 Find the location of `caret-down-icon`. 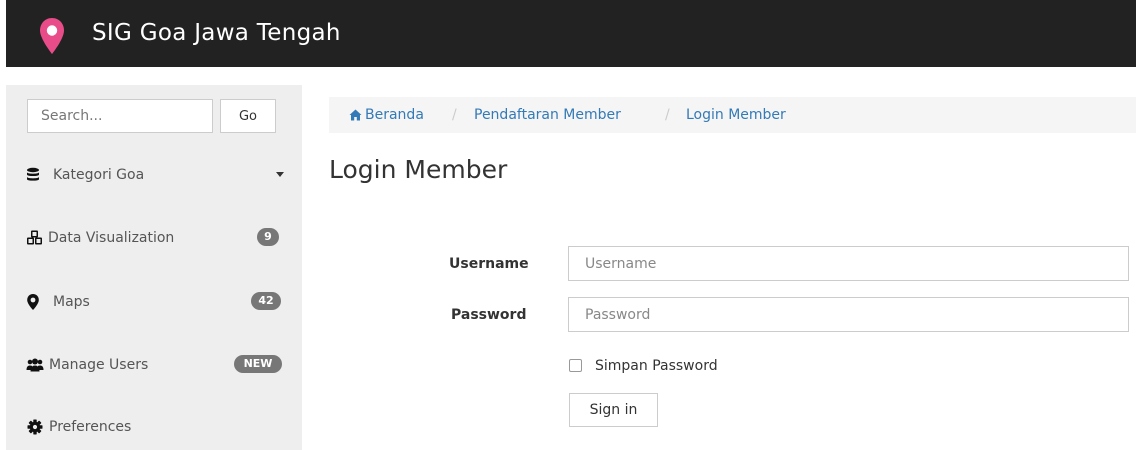

caret-down-icon is located at coordinates (280, 174).